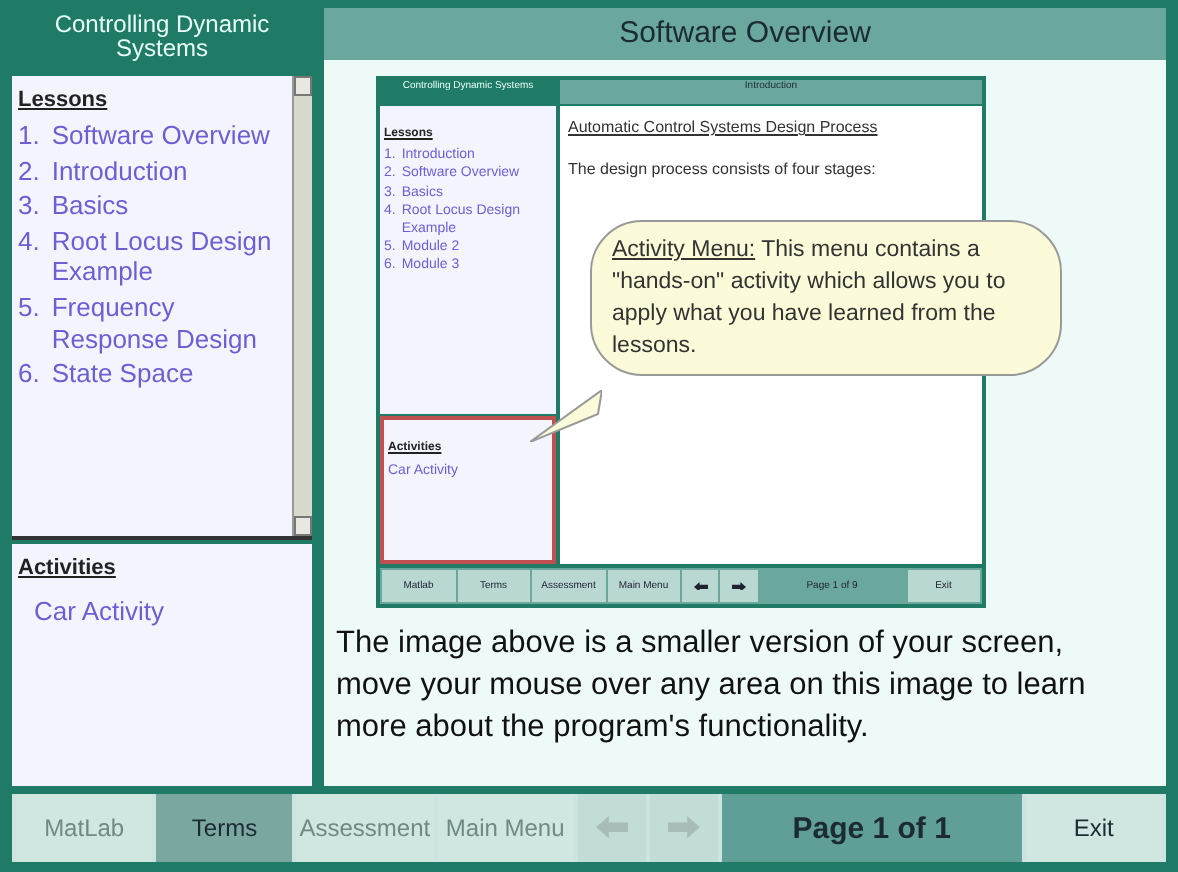 The height and width of the screenshot is (872, 1178). Describe the element at coordinates (152, 374) in the screenshot. I see `lesson-link: 6. State Space` at that location.